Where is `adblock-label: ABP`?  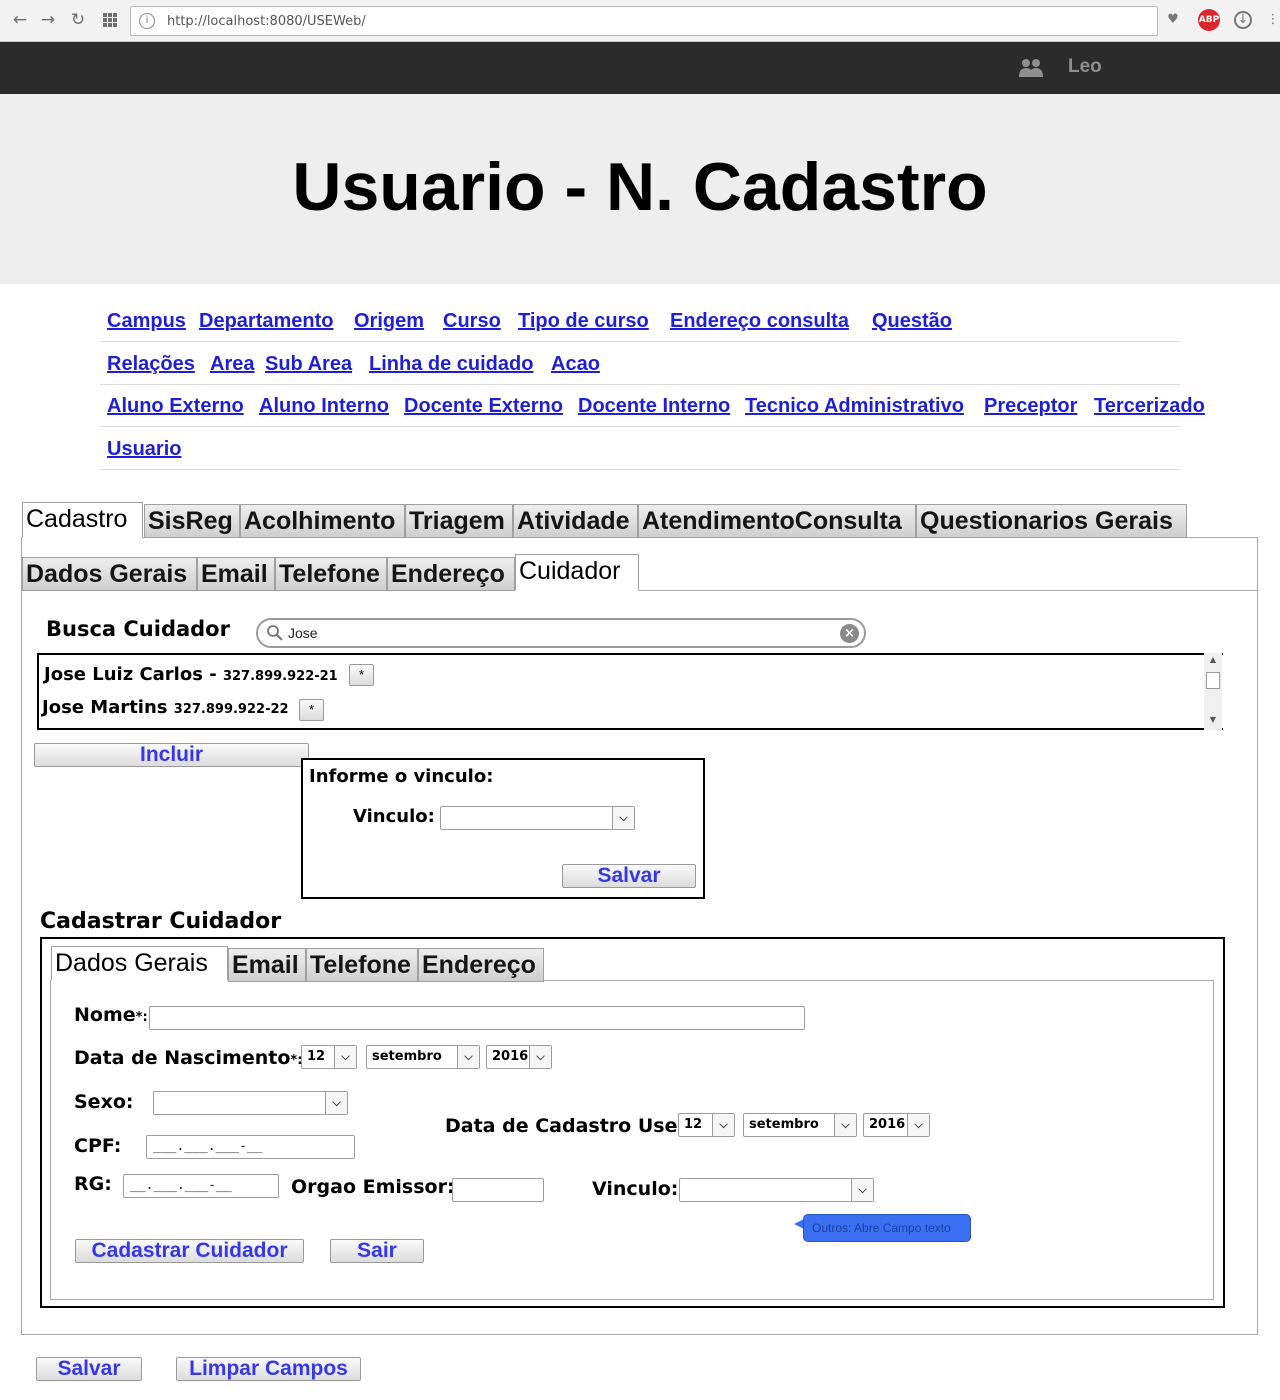 adblock-label: ABP is located at coordinates (1209, 20).